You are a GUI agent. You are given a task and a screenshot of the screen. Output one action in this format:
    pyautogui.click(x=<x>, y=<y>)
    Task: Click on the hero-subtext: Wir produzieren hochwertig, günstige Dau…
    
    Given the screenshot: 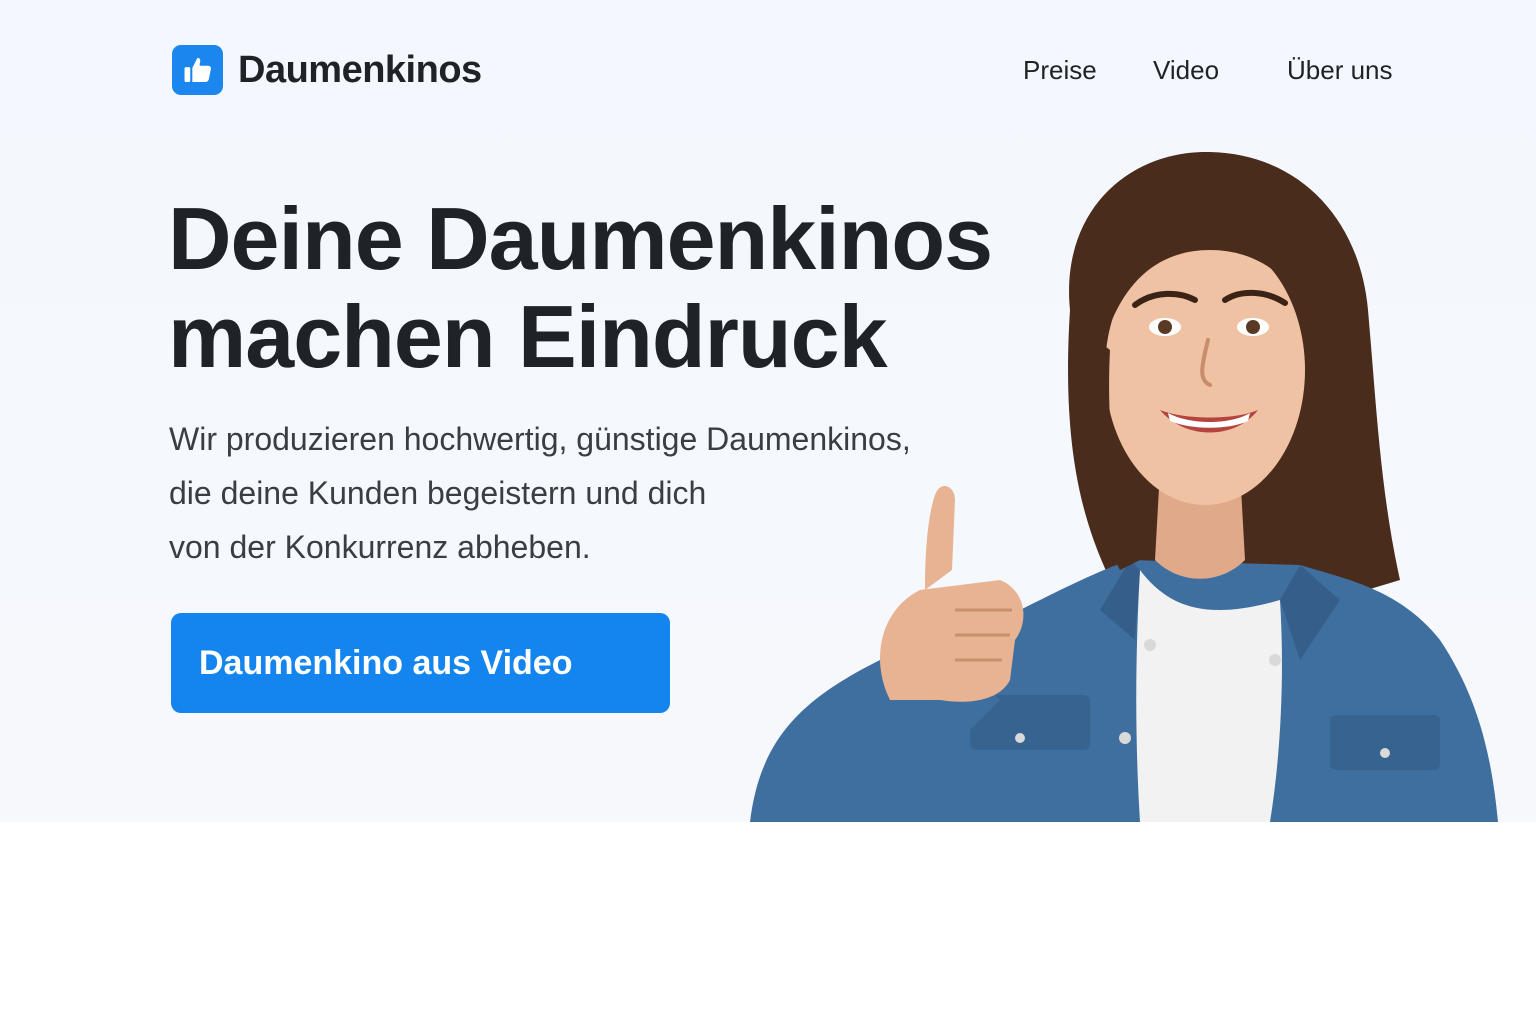 What is the action you would take?
    pyautogui.click(x=540, y=493)
    